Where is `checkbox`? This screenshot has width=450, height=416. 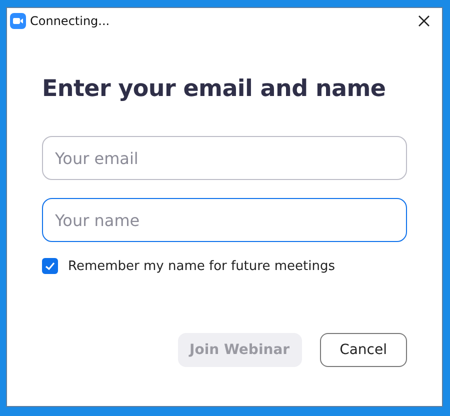
checkbox is located at coordinates (50, 266).